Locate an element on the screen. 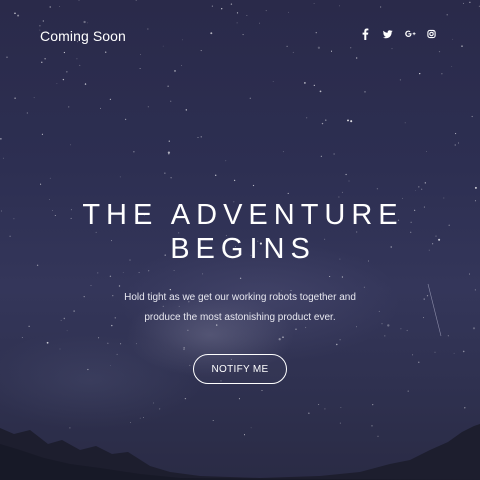  notify-me-button: NOTIFY ME is located at coordinates (240, 369).